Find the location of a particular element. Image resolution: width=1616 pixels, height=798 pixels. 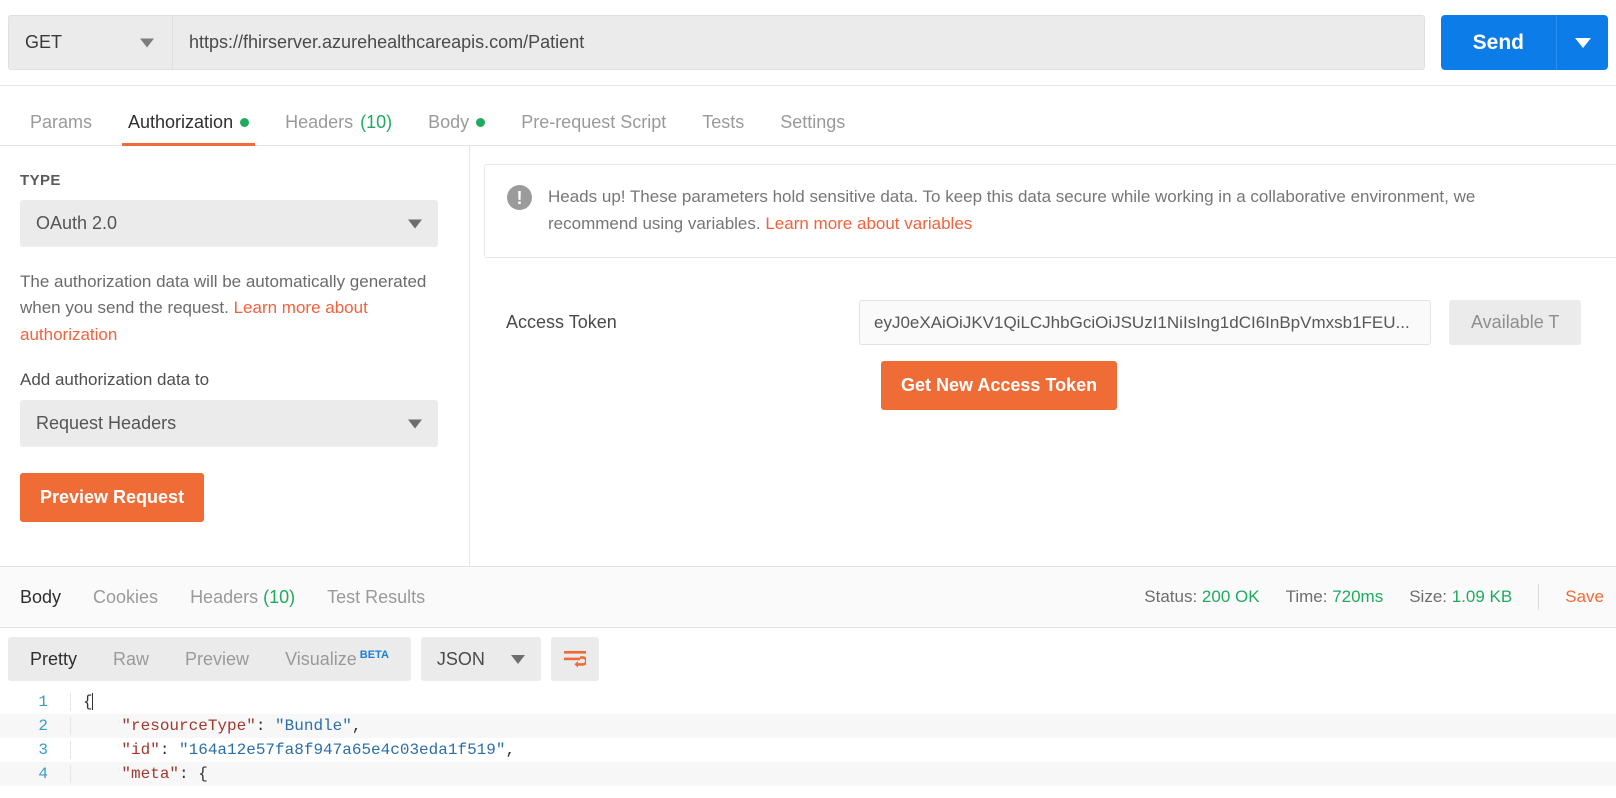

add-auth-data-select: Request Headers is located at coordinates (229, 424).